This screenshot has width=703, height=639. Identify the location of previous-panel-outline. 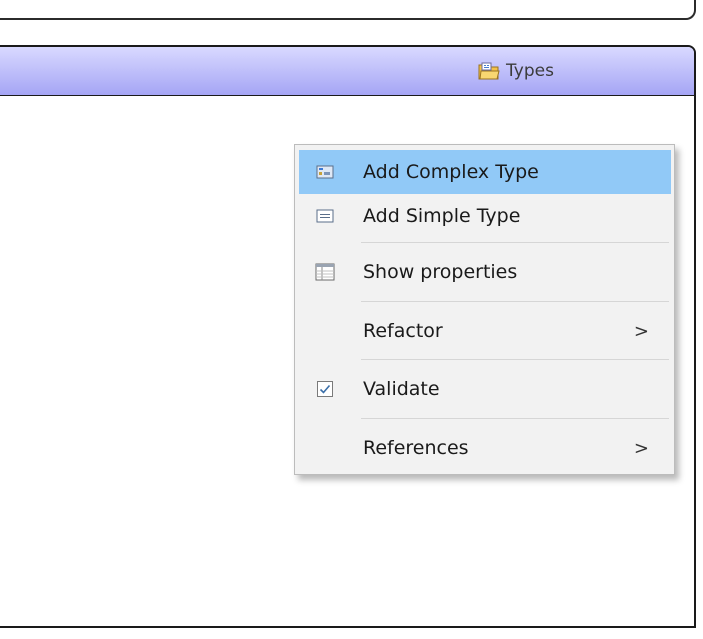
(348, 10).